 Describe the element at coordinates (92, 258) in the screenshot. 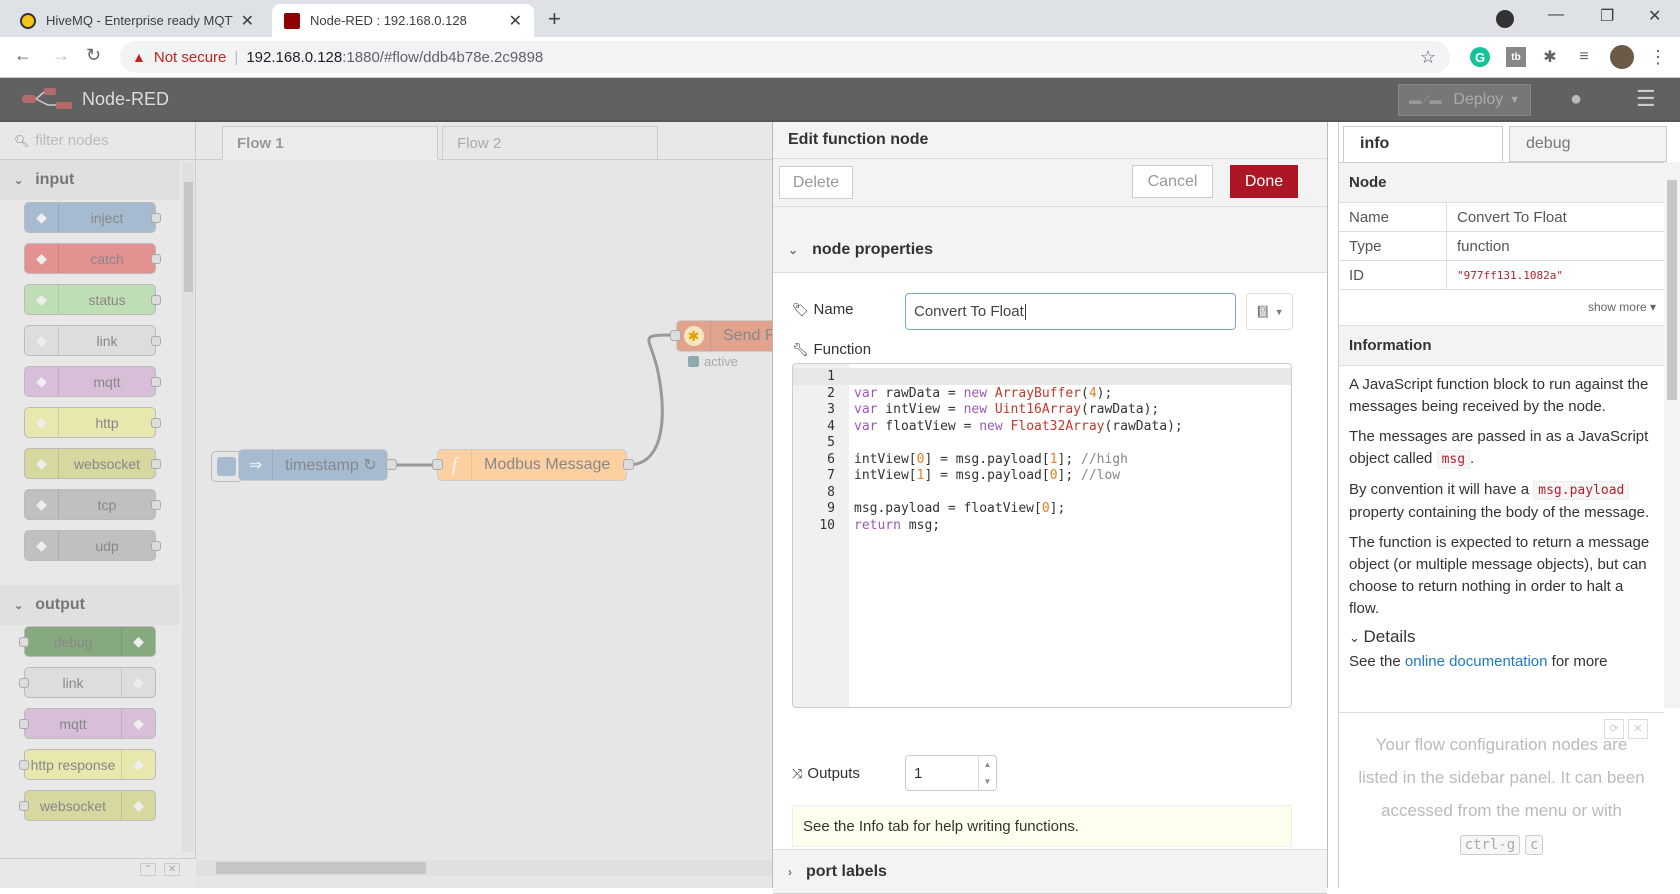

I see `palette-node-catch: ◆ catch` at that location.